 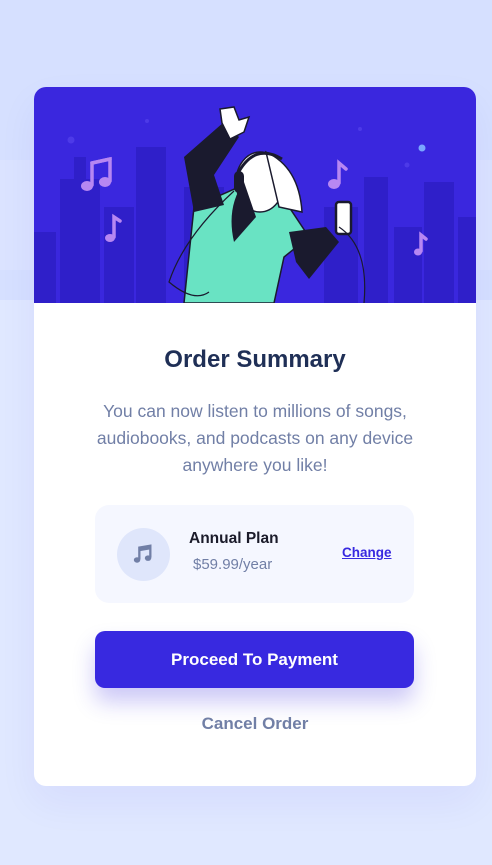 What do you see at coordinates (143, 554) in the screenshot?
I see `music-note-icon` at bounding box center [143, 554].